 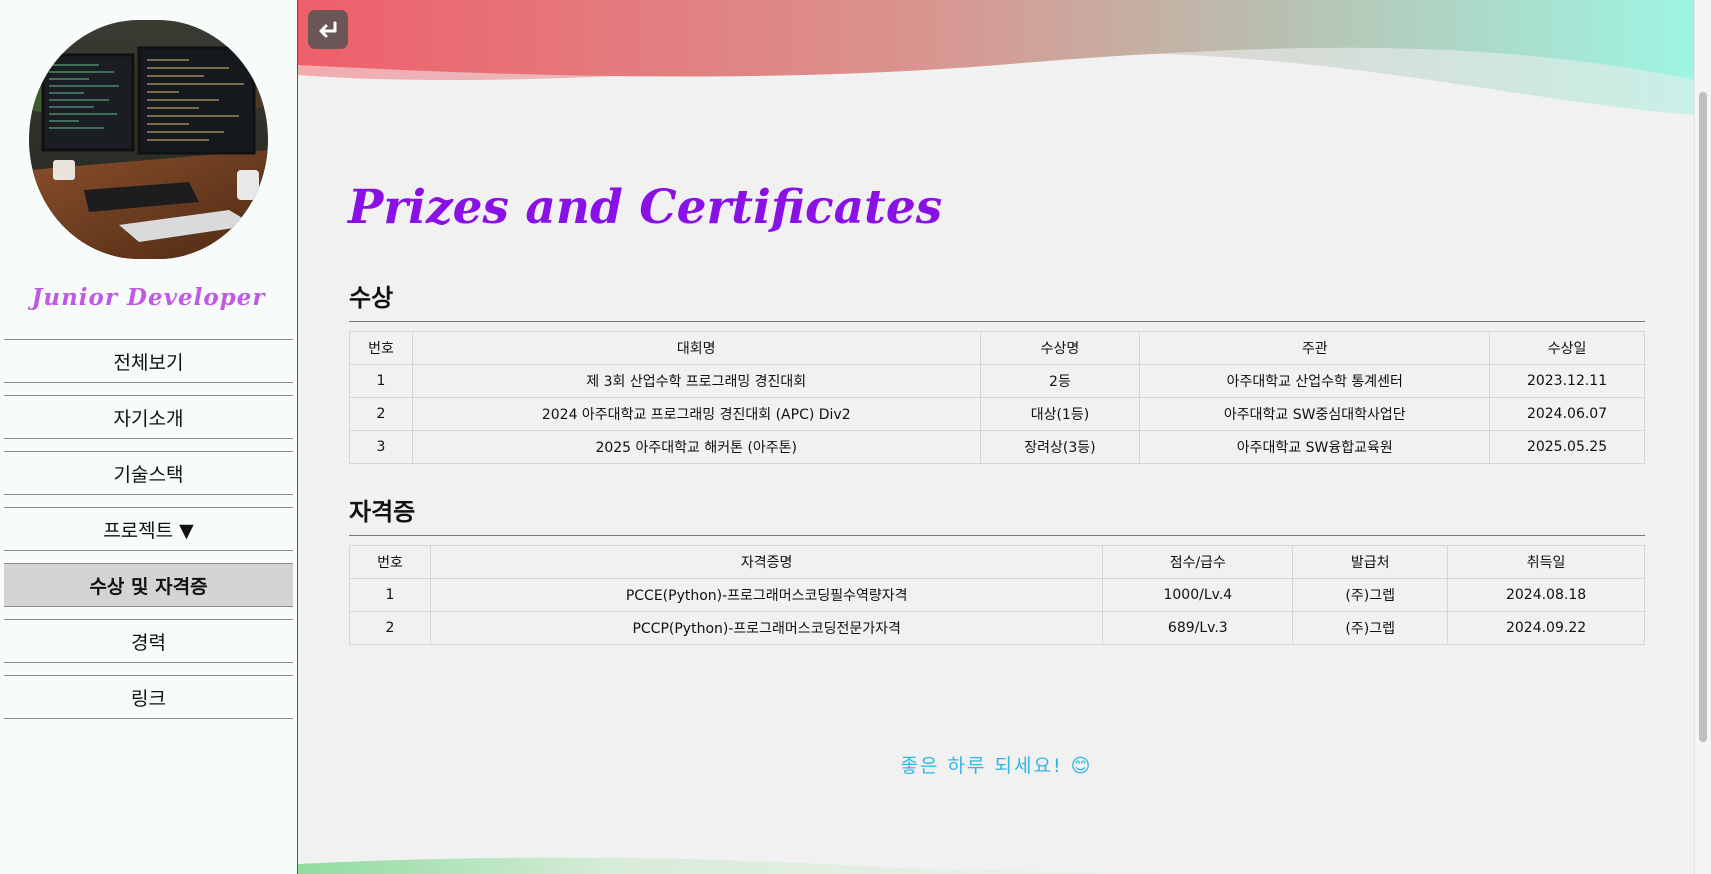 I want to click on footer-greeting: 좋은 하루 되세요! 😊, so click(x=996, y=766).